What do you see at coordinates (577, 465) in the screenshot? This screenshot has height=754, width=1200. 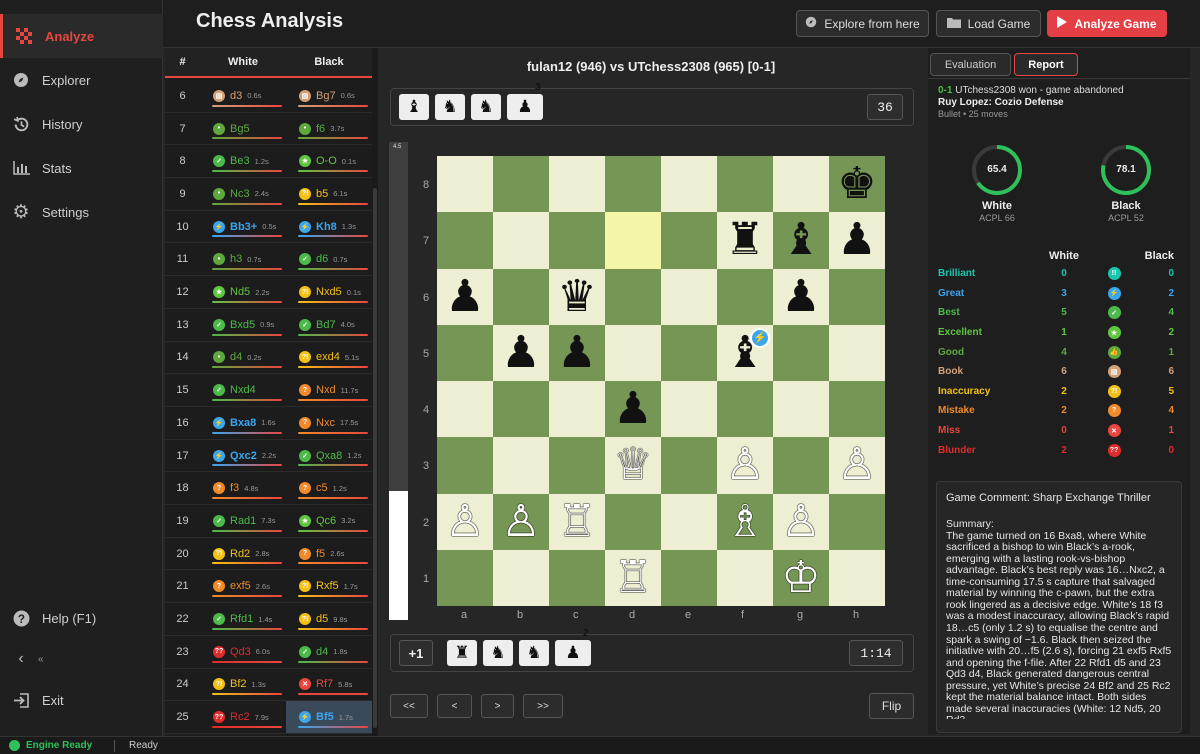 I see `square-c3` at bounding box center [577, 465].